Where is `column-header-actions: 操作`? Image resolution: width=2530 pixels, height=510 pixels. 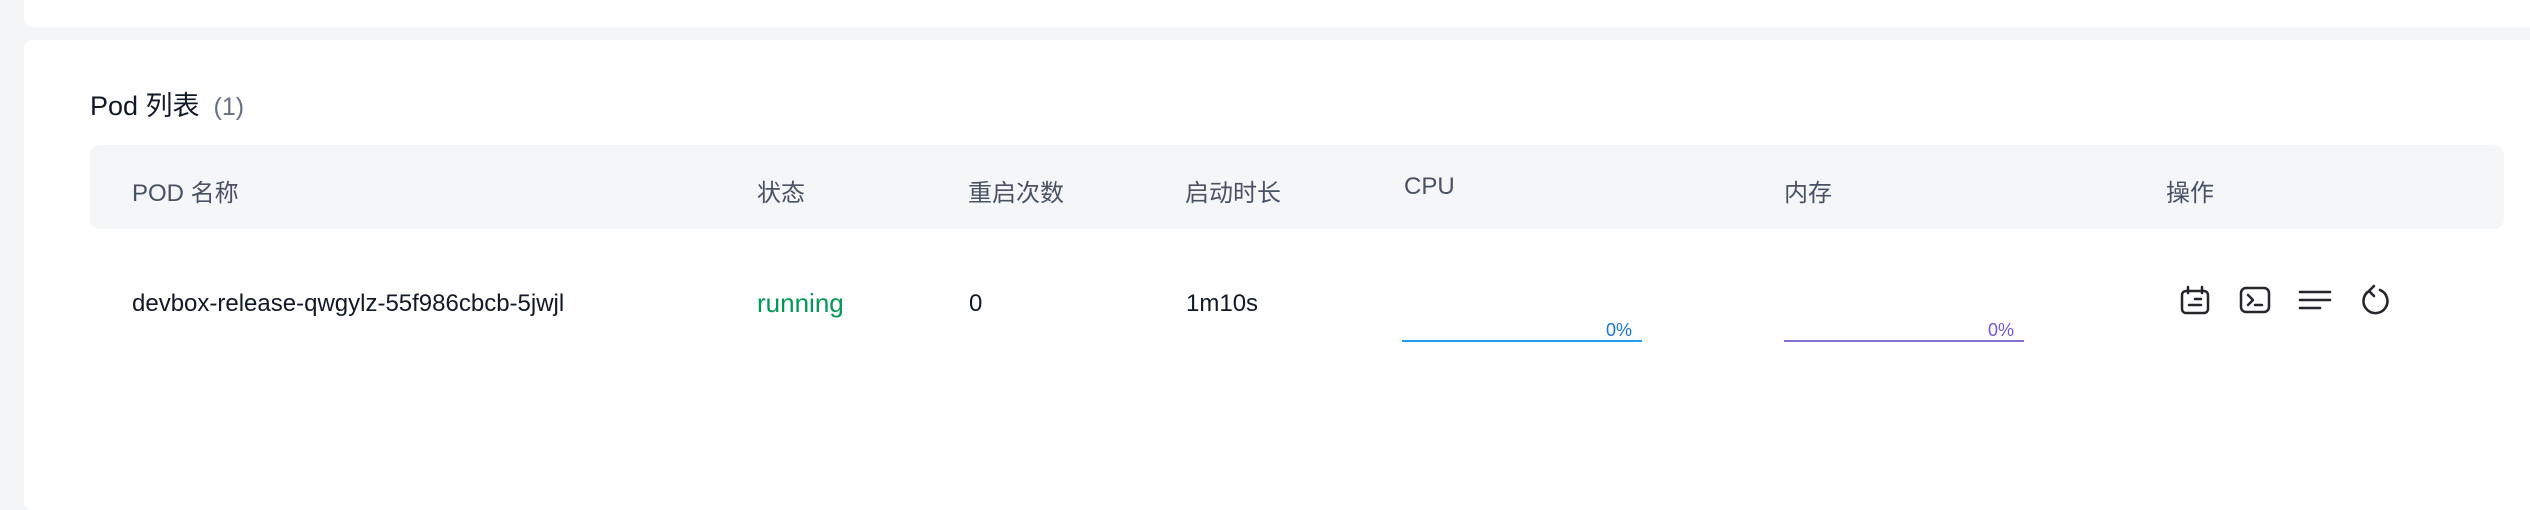
column-header-actions: 操作 is located at coordinates (2190, 193).